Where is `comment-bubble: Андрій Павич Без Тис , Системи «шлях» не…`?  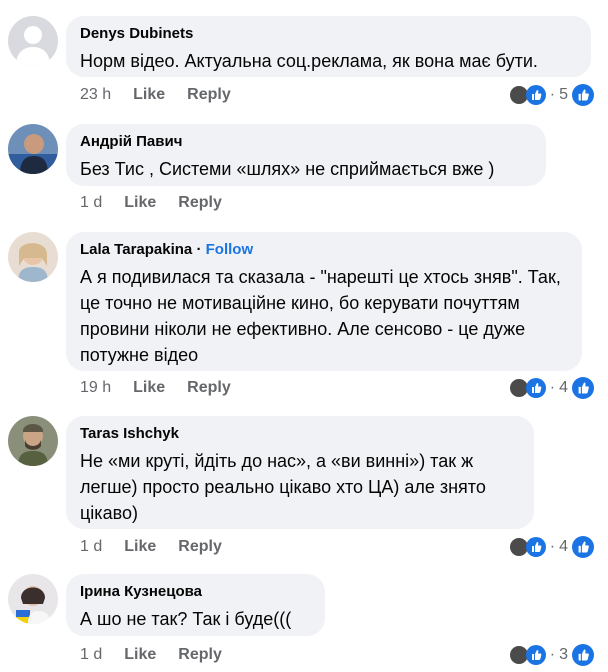 comment-bubble: Андрій Павич Без Тис , Системи «шлях» не… is located at coordinates (306, 155).